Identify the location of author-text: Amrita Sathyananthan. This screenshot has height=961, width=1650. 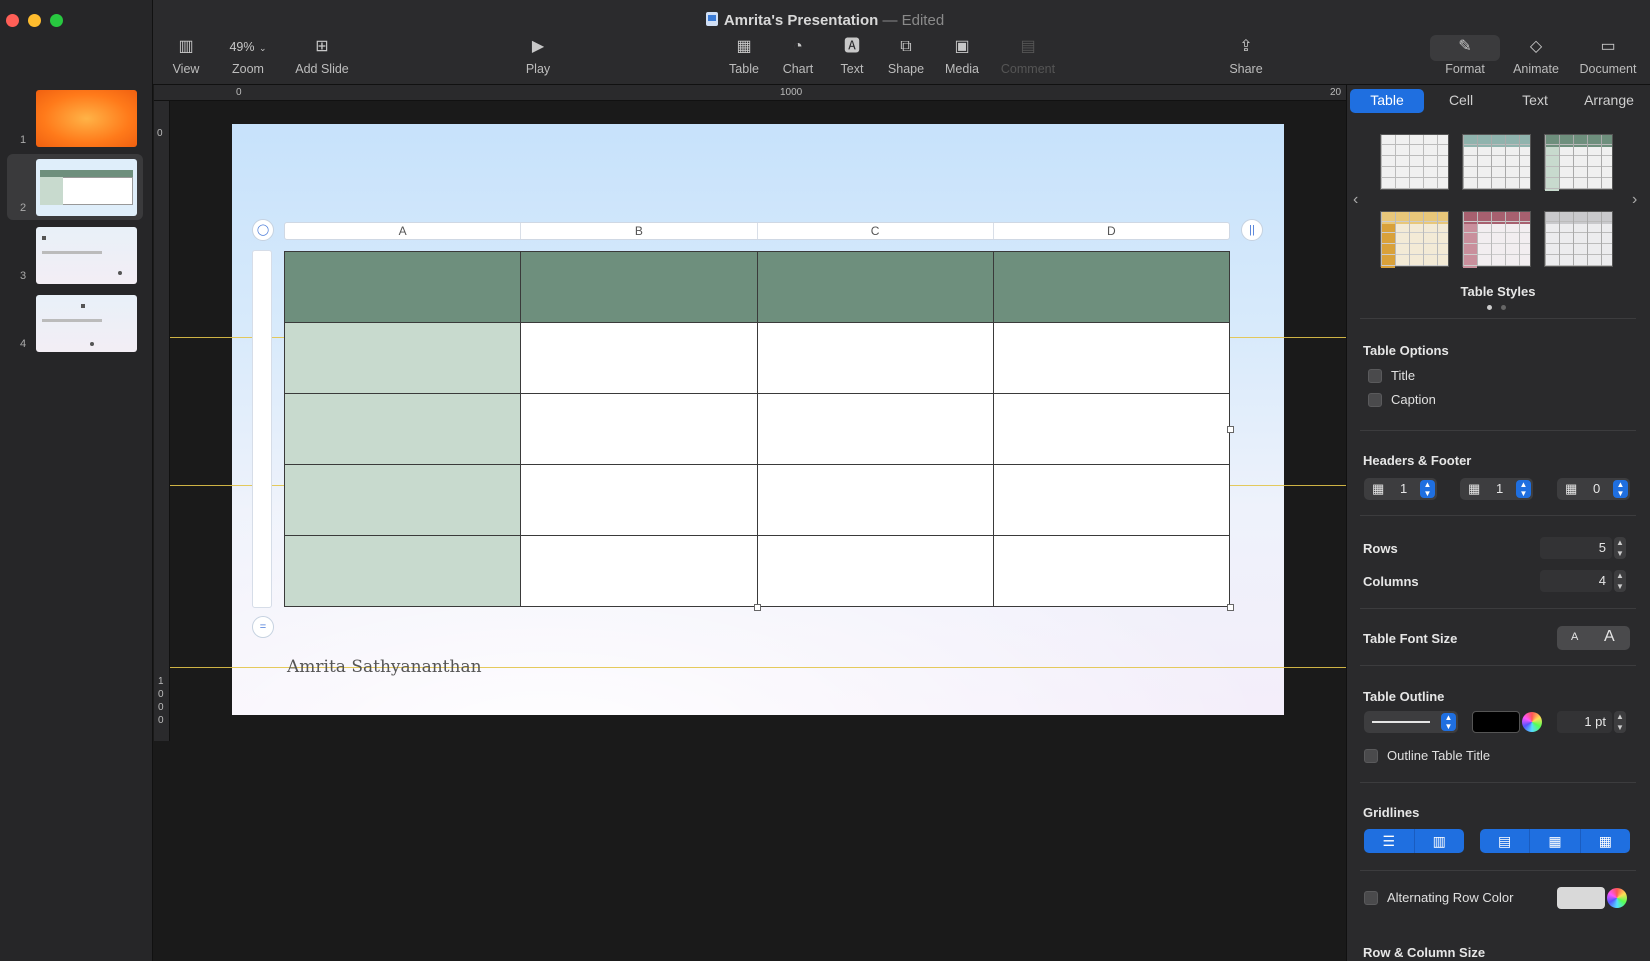
(384, 667).